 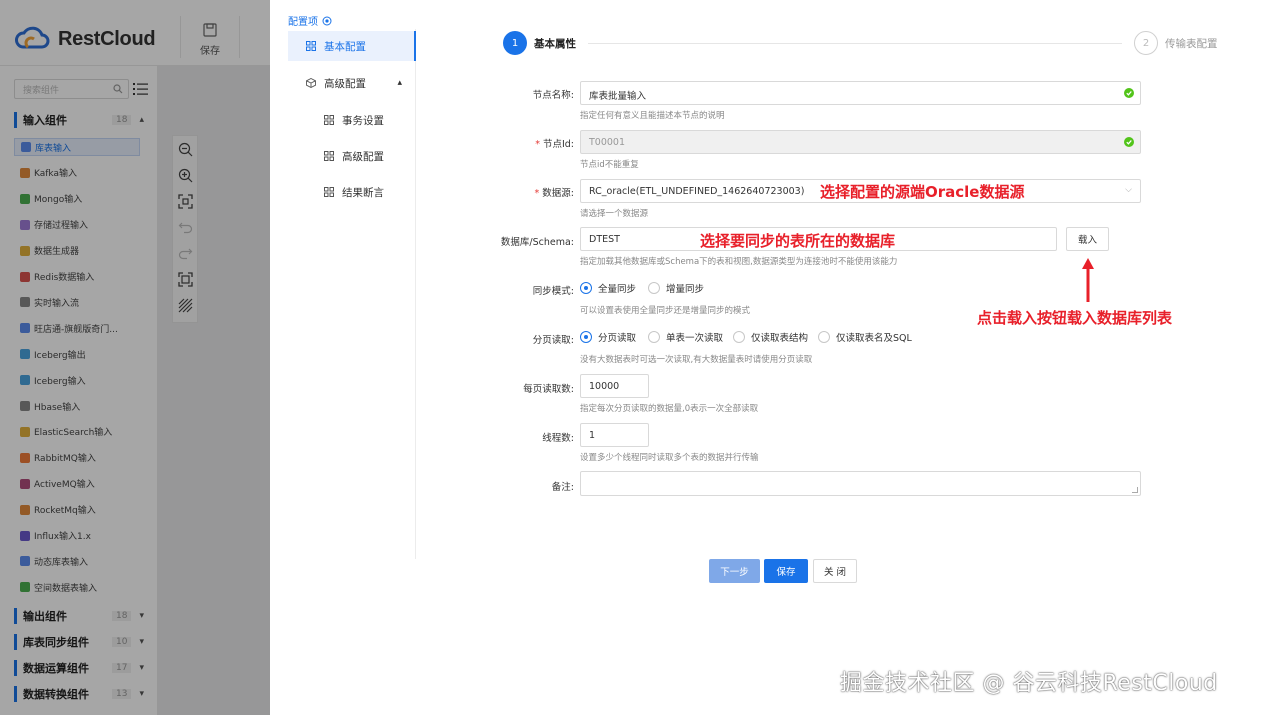 What do you see at coordinates (303, 22) in the screenshot?
I see `config-title-text: 配置项` at bounding box center [303, 22].